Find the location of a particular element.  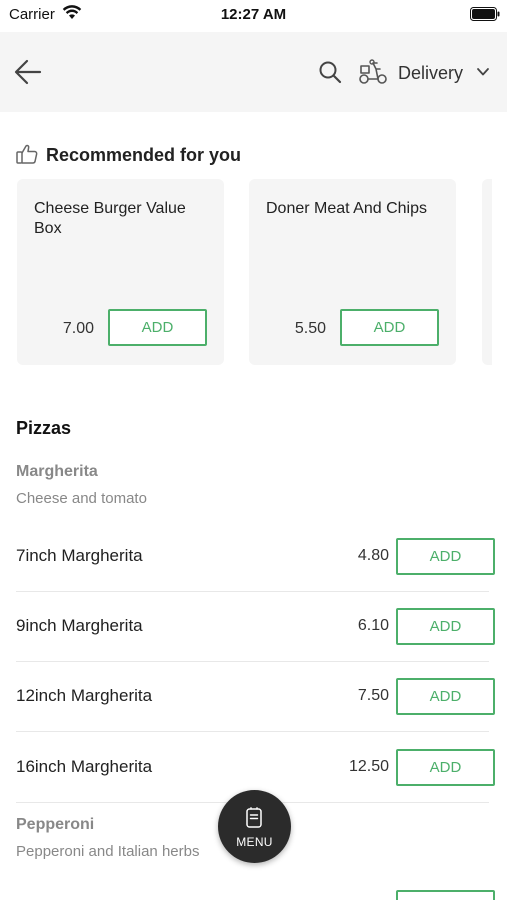

menu-item-row: 9inch Margherita 6.10 ADD is located at coordinates (255, 627).